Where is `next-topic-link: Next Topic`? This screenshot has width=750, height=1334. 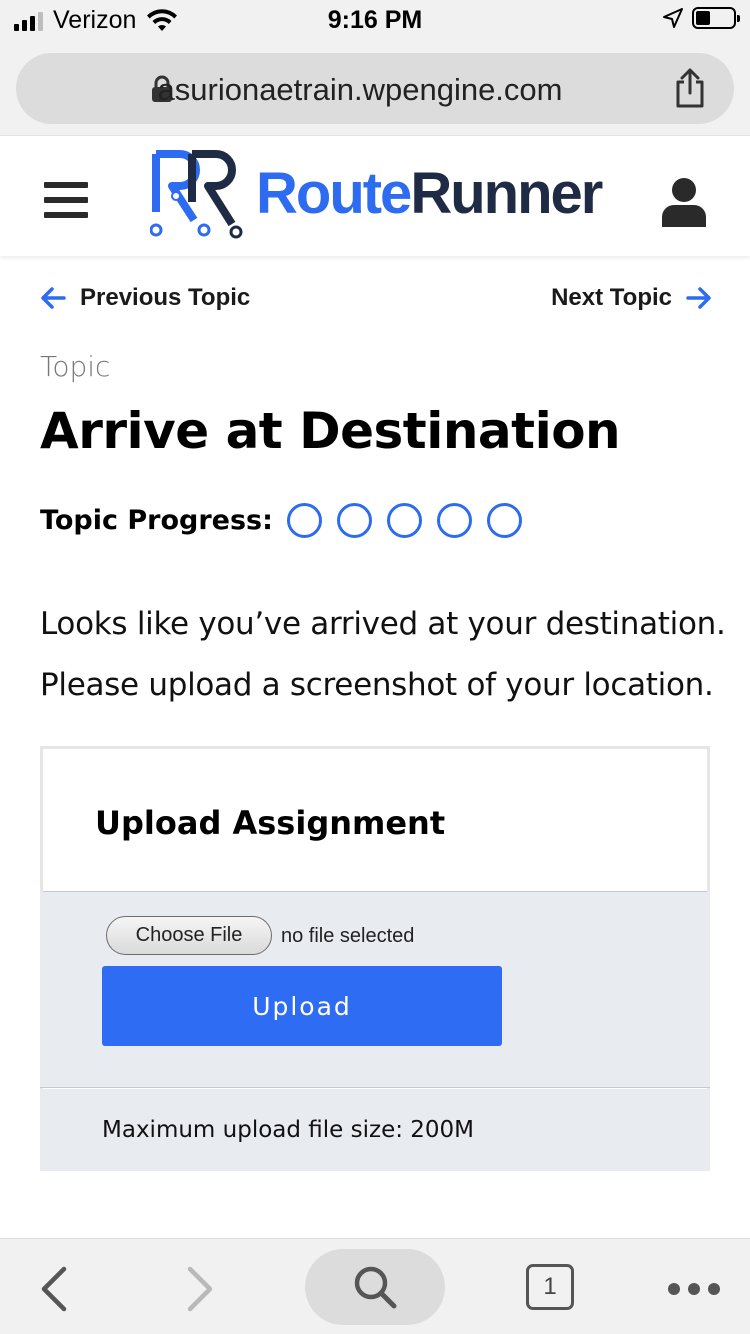 next-topic-link: Next Topic is located at coordinates (631, 298).